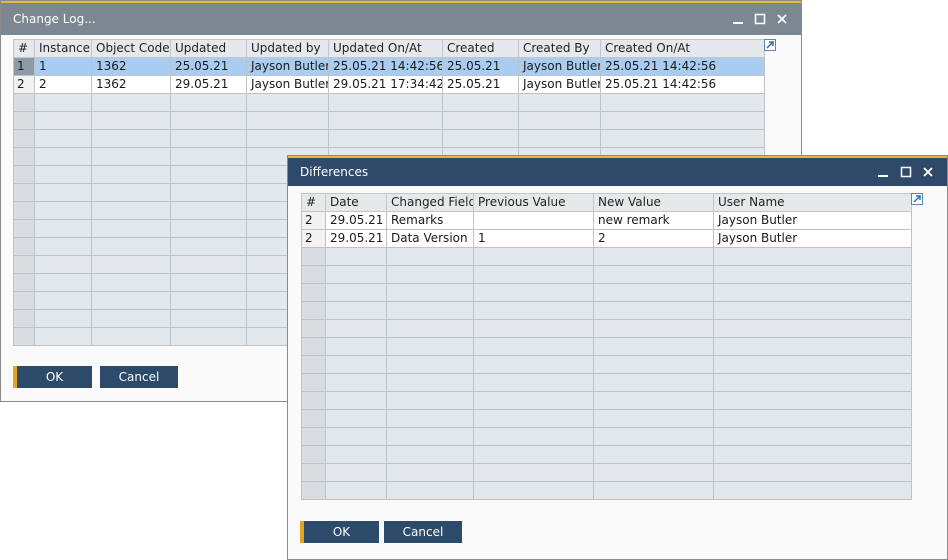  Describe the element at coordinates (385, 84) in the screenshot. I see `table-cell: 29.05.21 17:34:42` at that location.